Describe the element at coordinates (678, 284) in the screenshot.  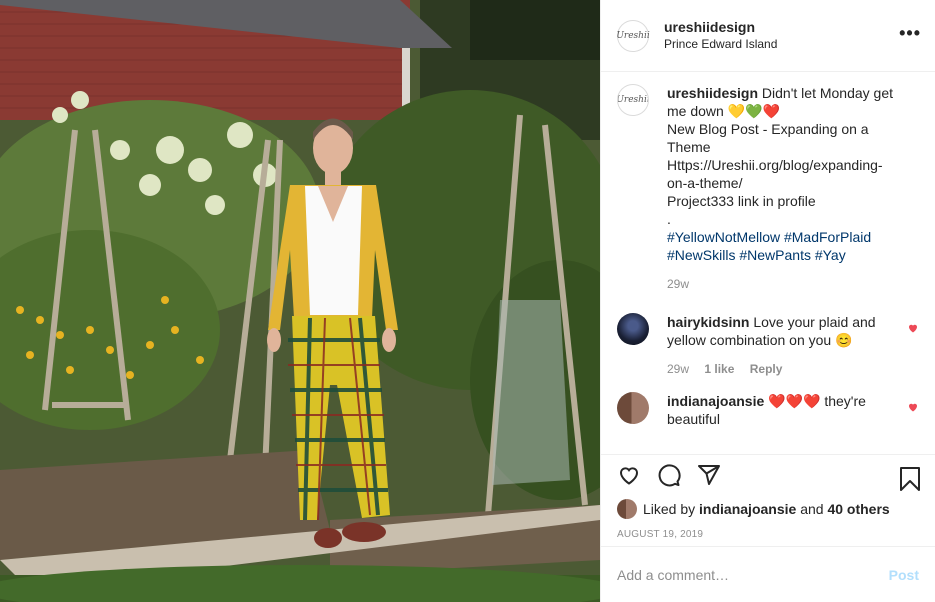
I see `caption-time: 29w` at that location.